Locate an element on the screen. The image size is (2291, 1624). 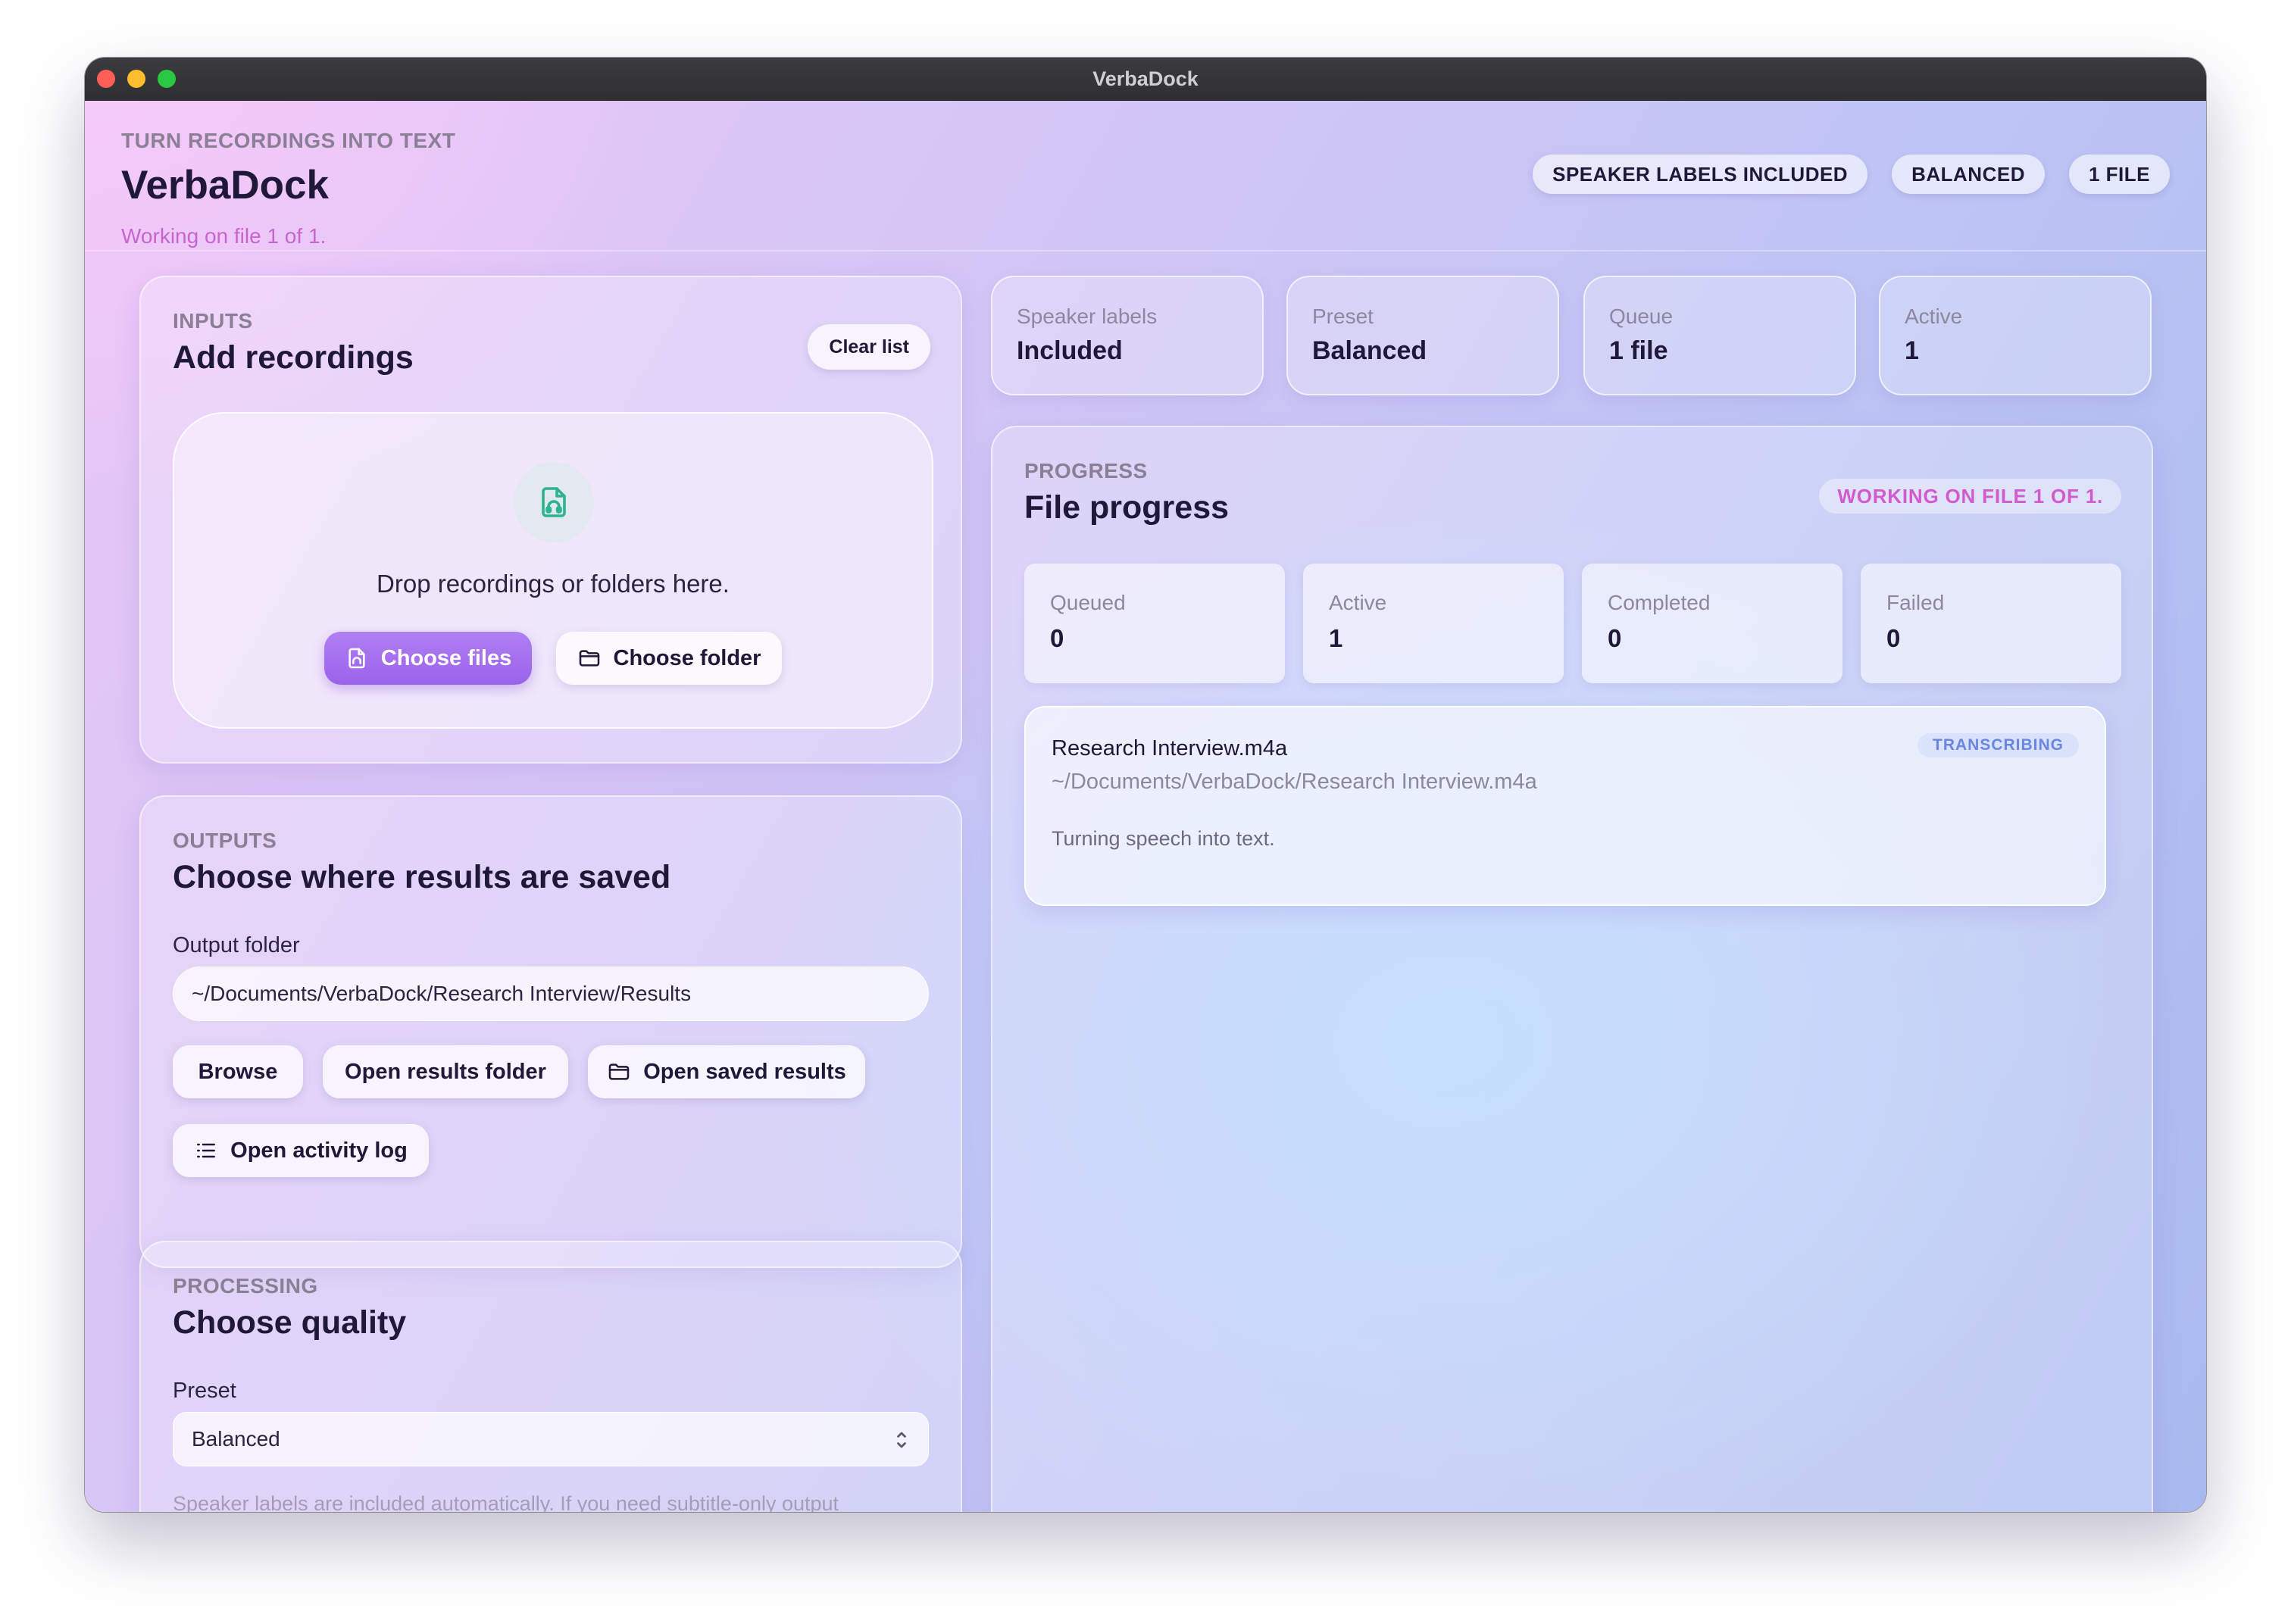
progress-eyebrow: PROGRESS is located at coordinates (1086, 471).